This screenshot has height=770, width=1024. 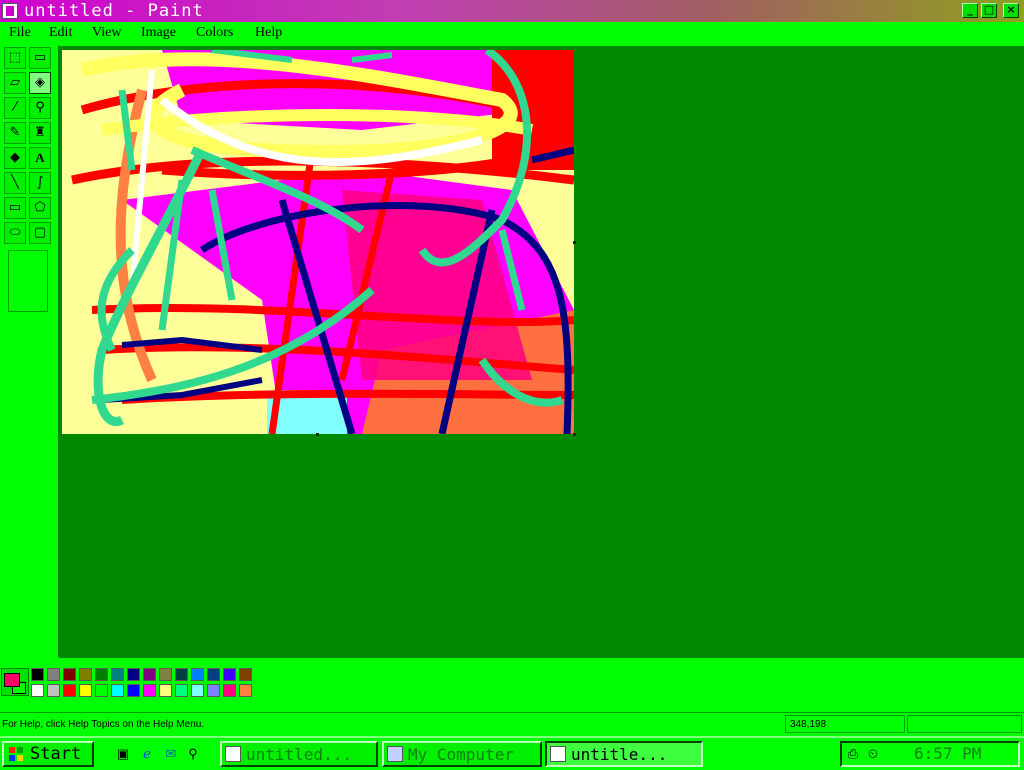 What do you see at coordinates (40, 133) in the screenshot?
I see `brush-tool: ♜` at bounding box center [40, 133].